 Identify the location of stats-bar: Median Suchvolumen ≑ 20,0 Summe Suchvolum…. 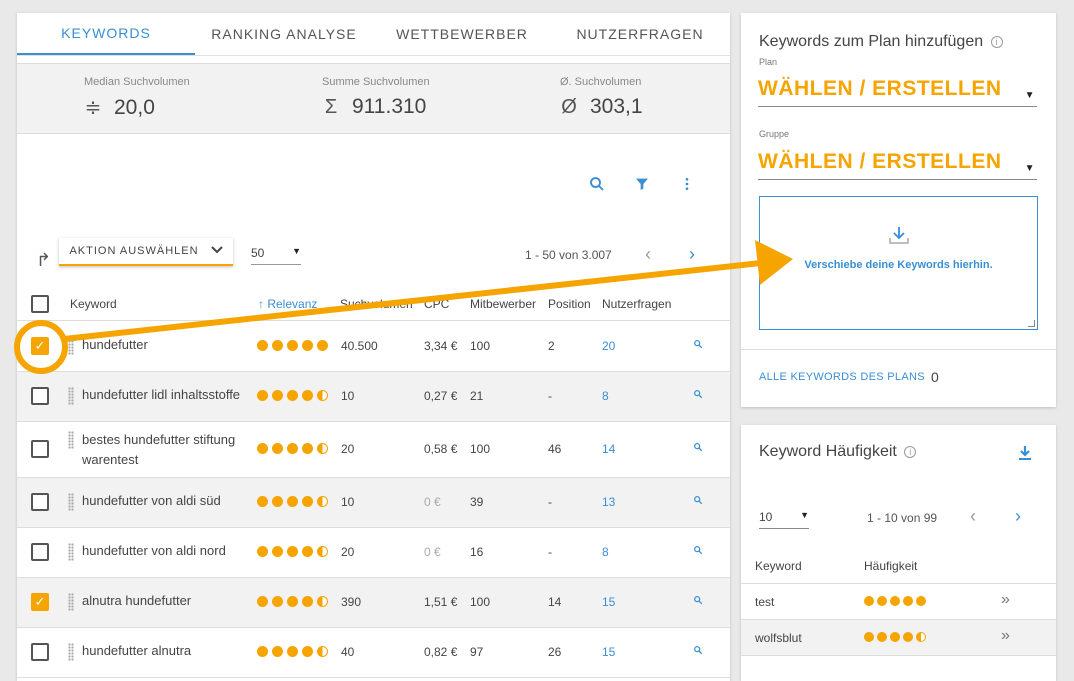
(373, 98).